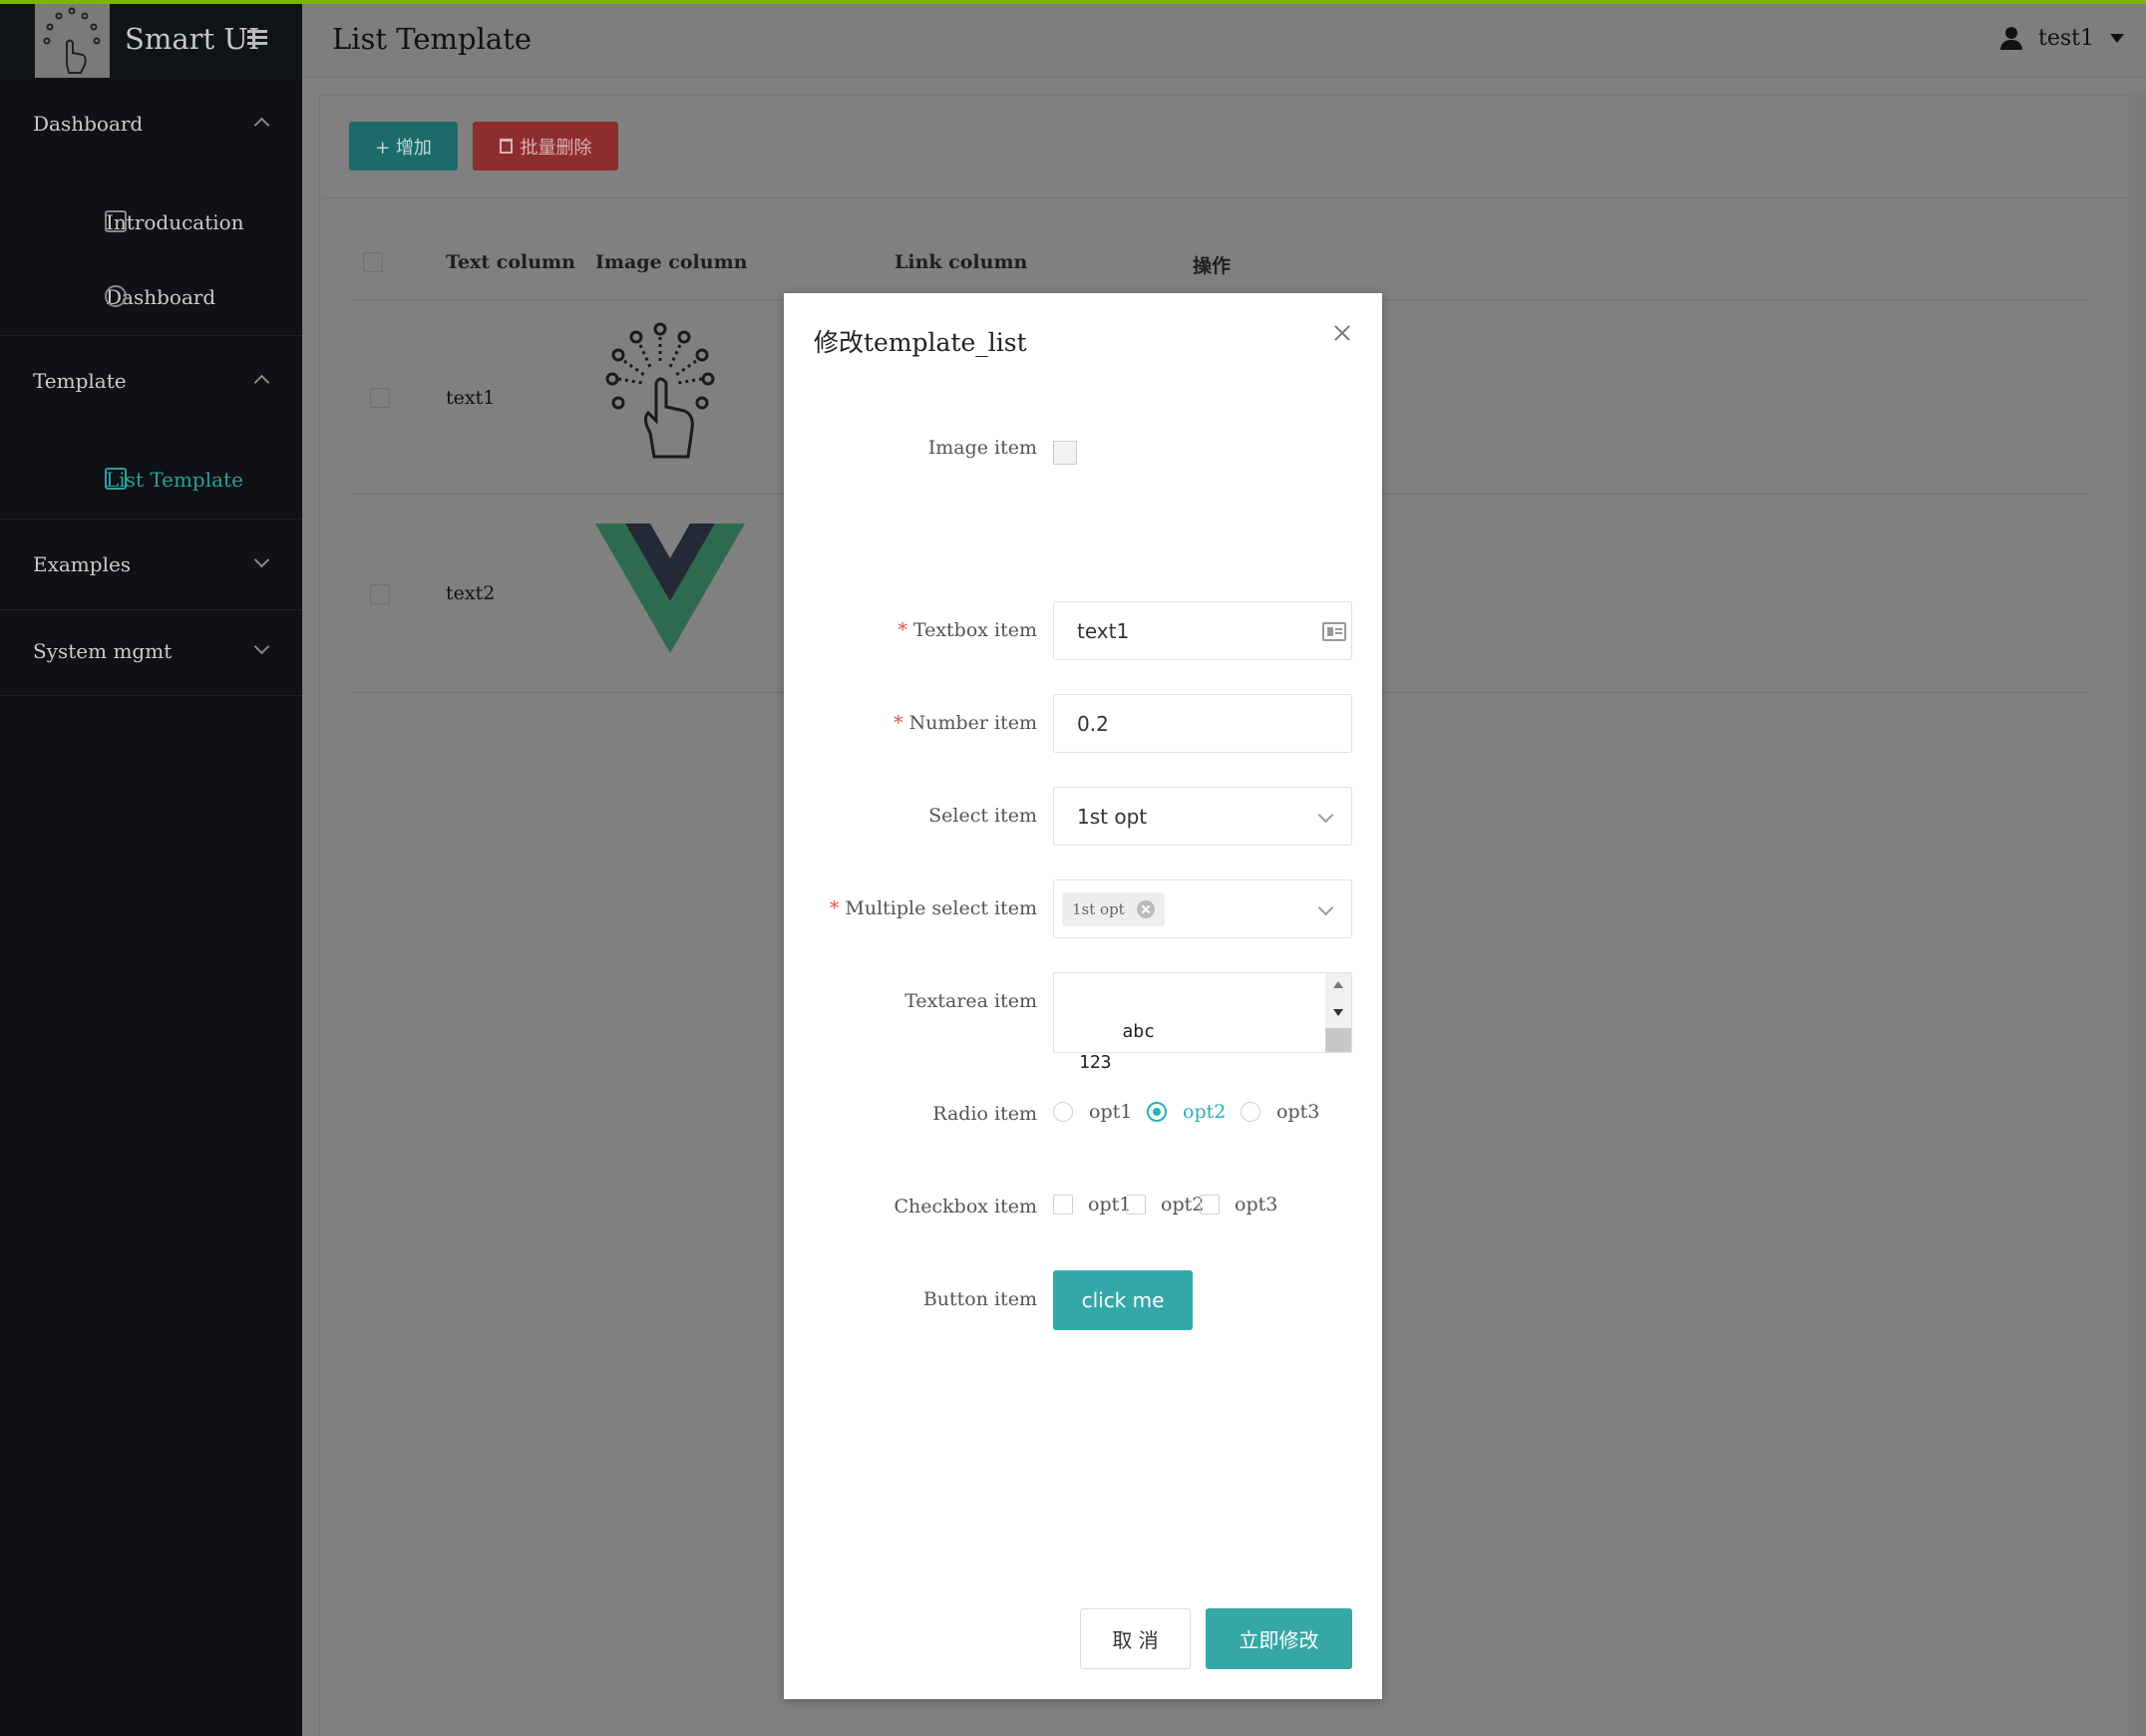  What do you see at coordinates (511, 262) in the screenshot?
I see `column-header-text: Text column` at bounding box center [511, 262].